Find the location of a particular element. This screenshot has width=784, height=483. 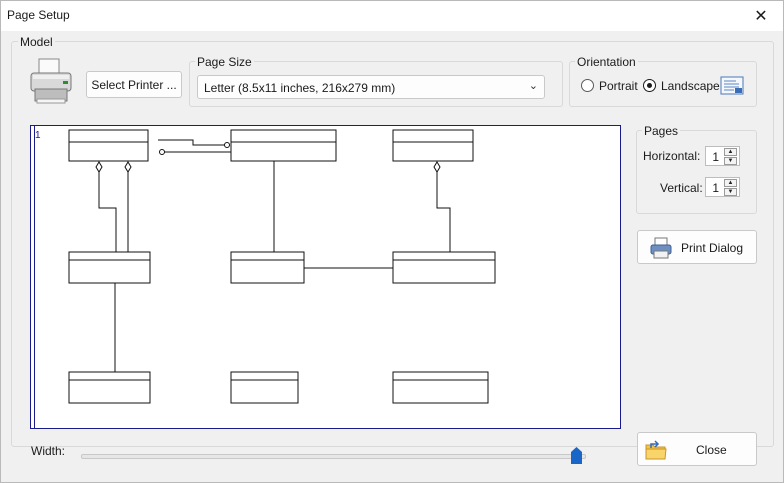

horizontal-stepper: 1 ▲ ▼ is located at coordinates (722, 156).